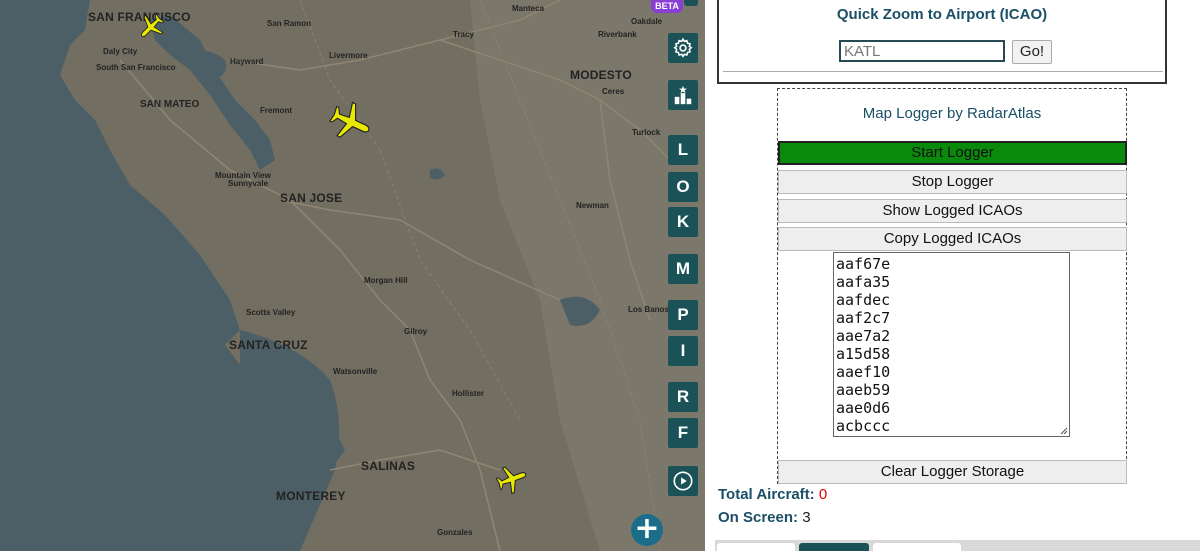 This screenshot has height=551, width=1200. What do you see at coordinates (683, 150) in the screenshot?
I see `tool-letter-l: L` at bounding box center [683, 150].